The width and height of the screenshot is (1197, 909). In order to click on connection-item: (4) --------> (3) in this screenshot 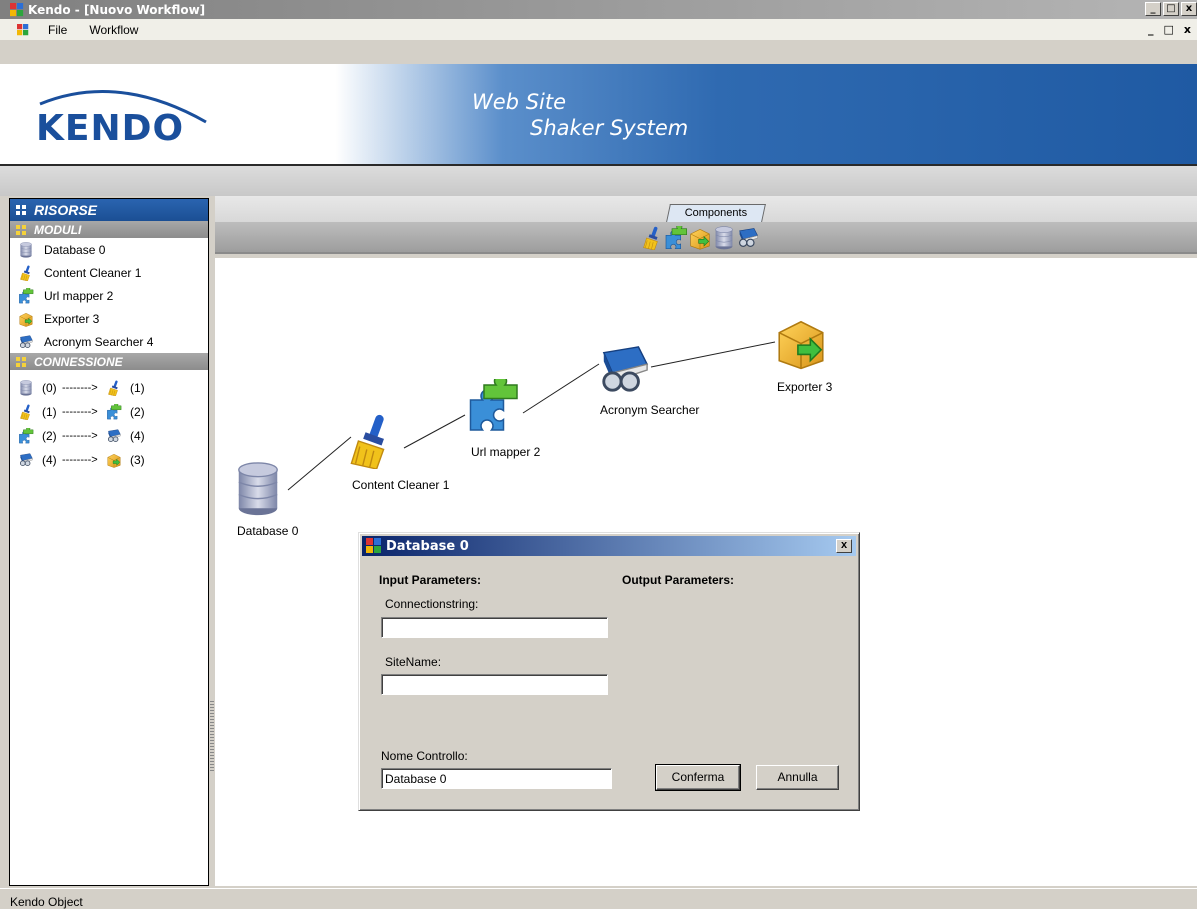, I will do `click(109, 460)`.